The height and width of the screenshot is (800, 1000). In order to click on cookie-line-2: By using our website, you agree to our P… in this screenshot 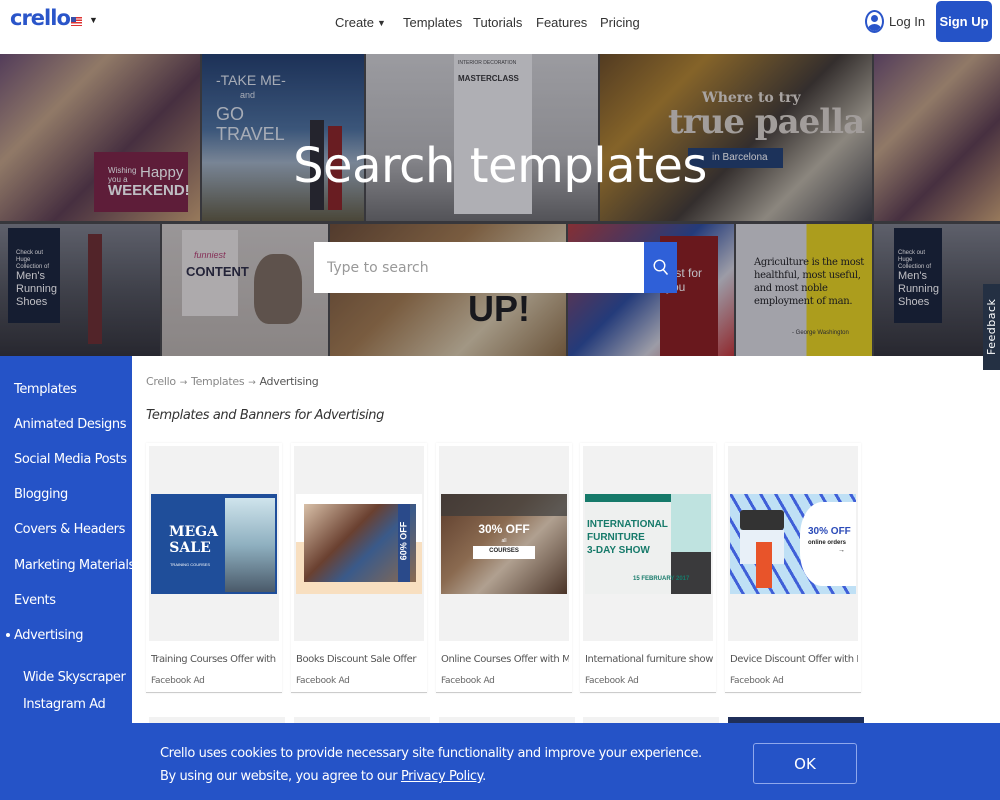, I will do `click(431, 776)`.